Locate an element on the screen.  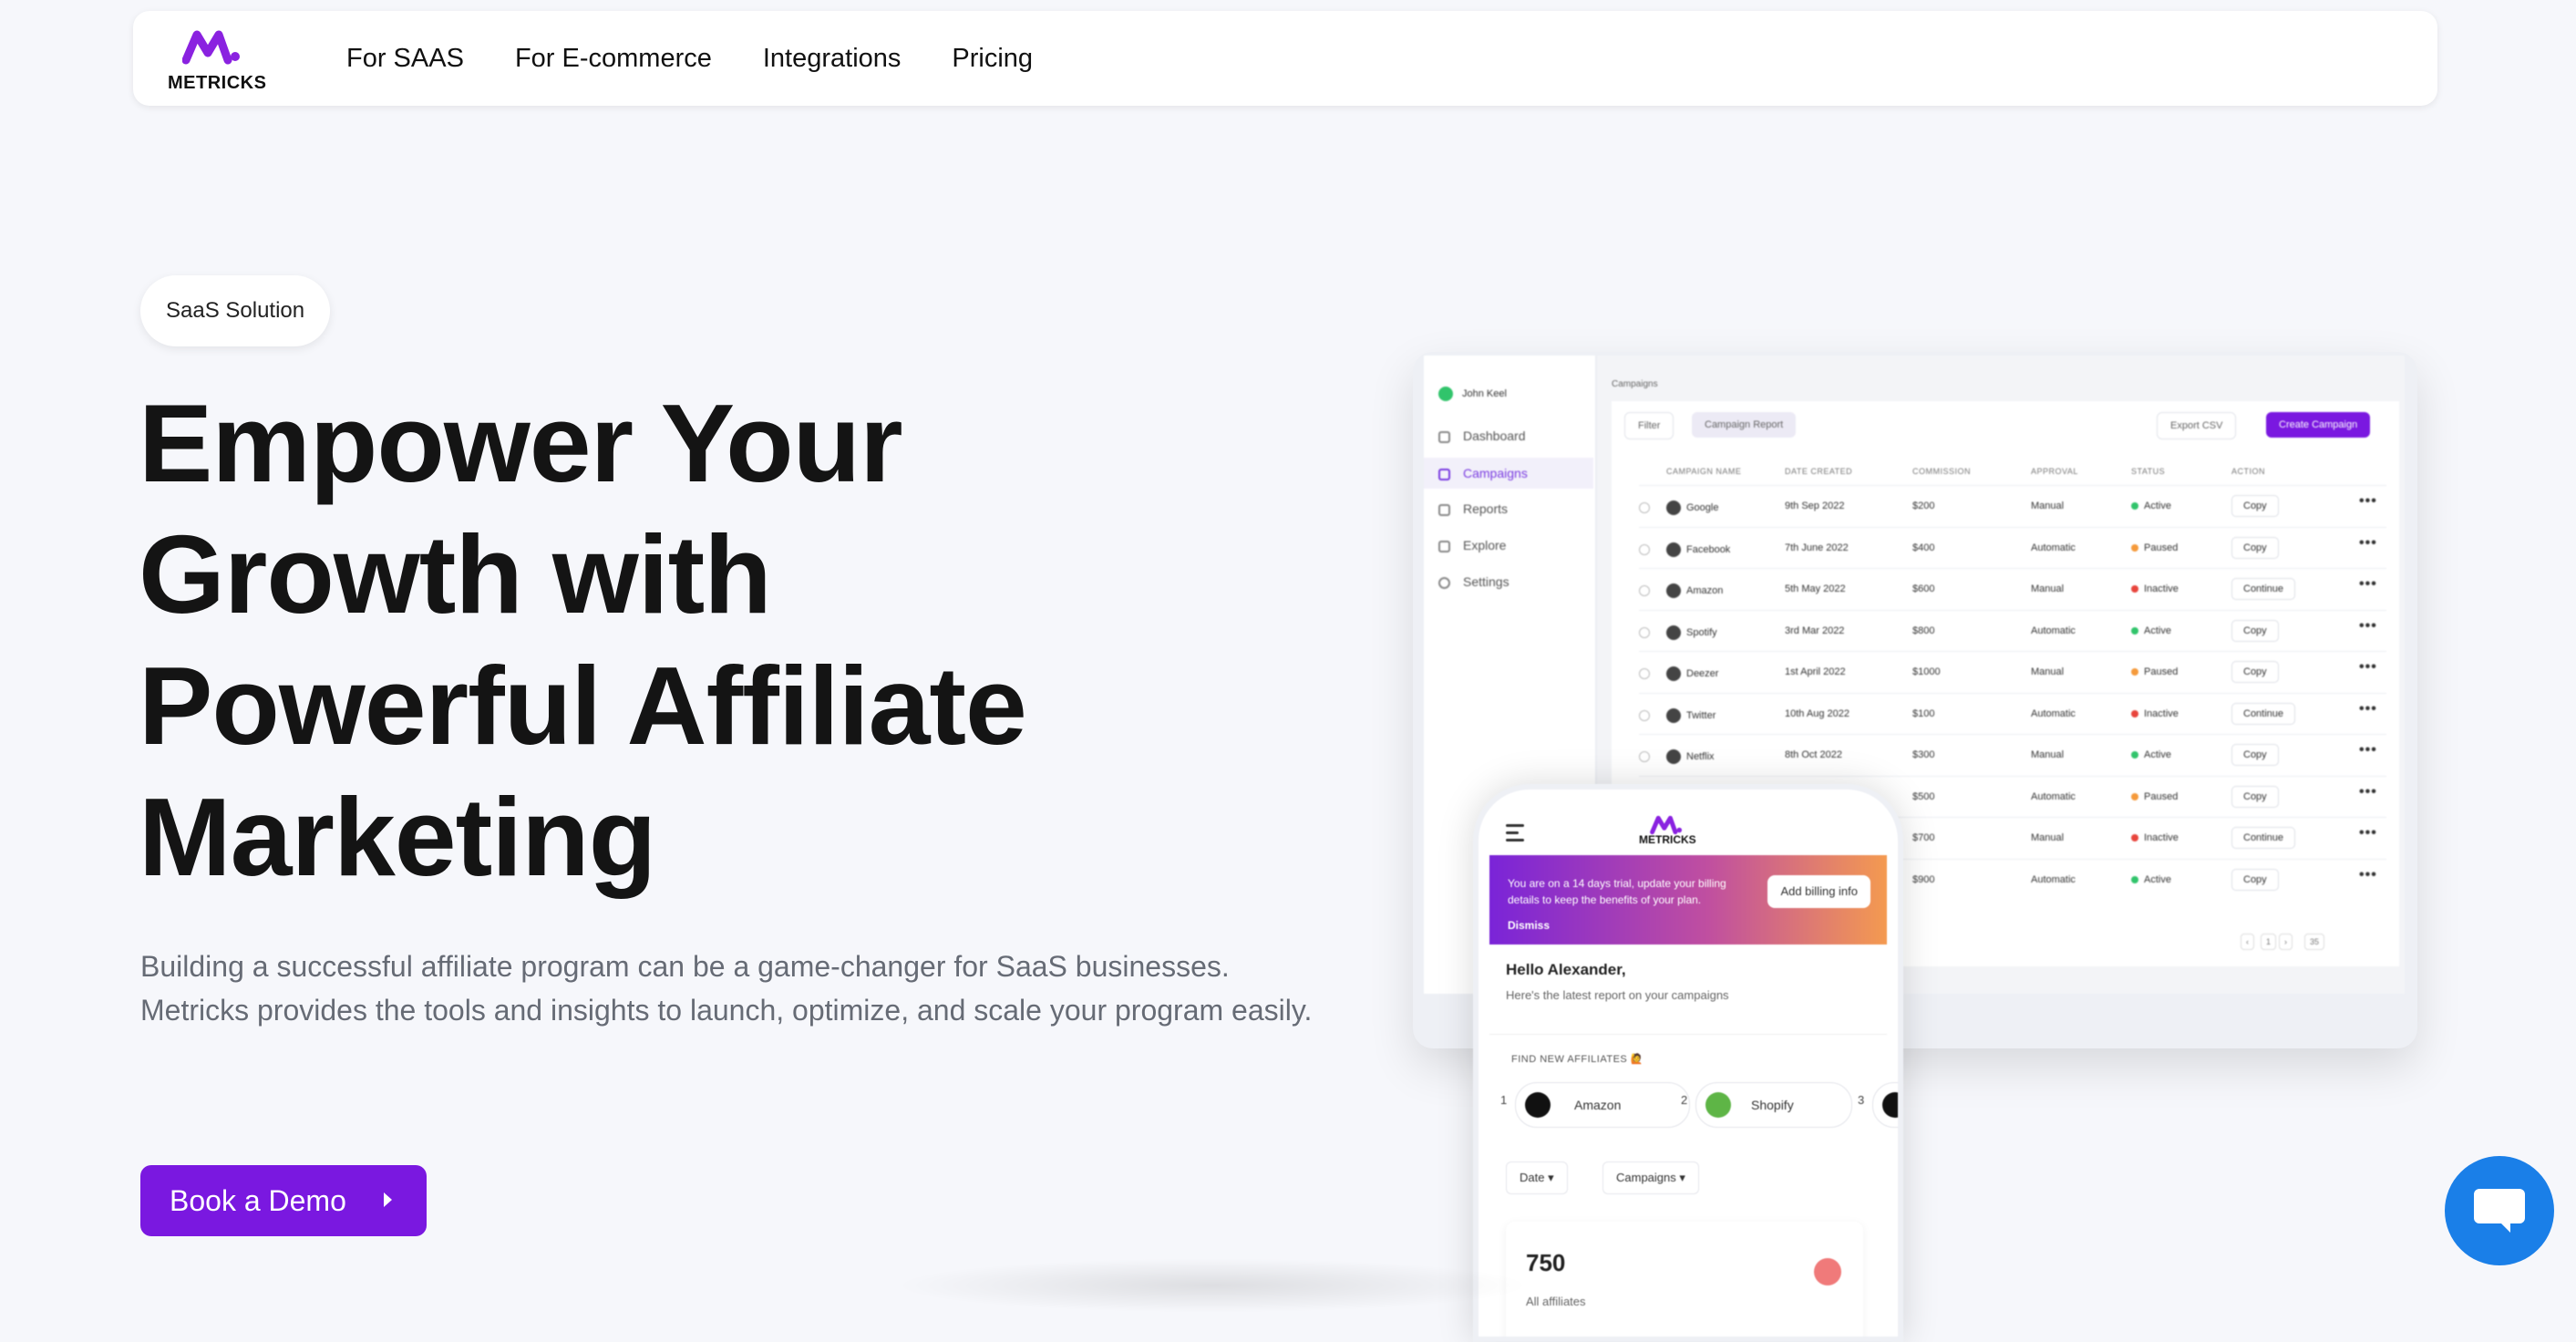
campaign-name-cell: Twitter is located at coordinates (1691, 715).